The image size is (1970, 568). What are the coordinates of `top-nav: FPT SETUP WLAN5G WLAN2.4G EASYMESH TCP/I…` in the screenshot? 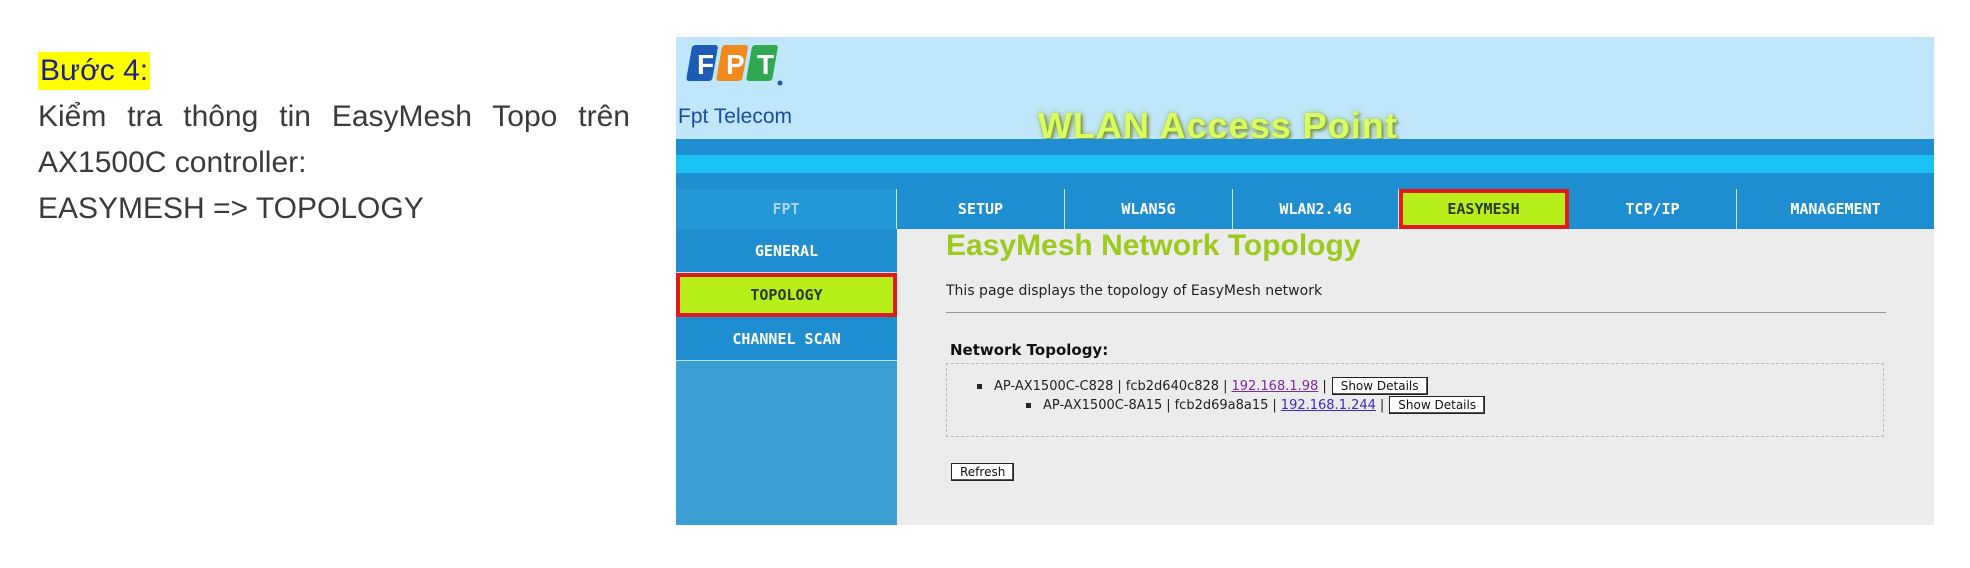 It's located at (1305, 209).